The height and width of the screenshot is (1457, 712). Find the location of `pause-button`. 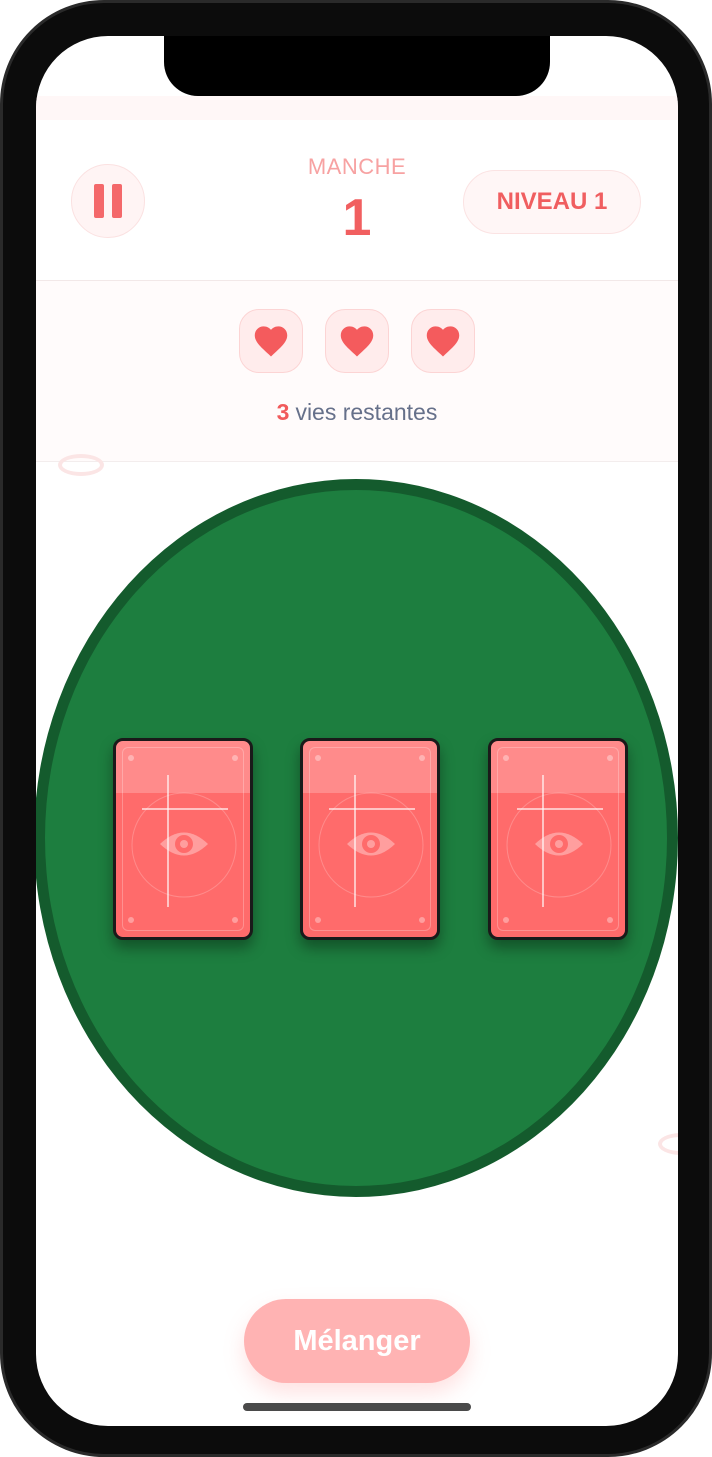

pause-button is located at coordinates (108, 201).